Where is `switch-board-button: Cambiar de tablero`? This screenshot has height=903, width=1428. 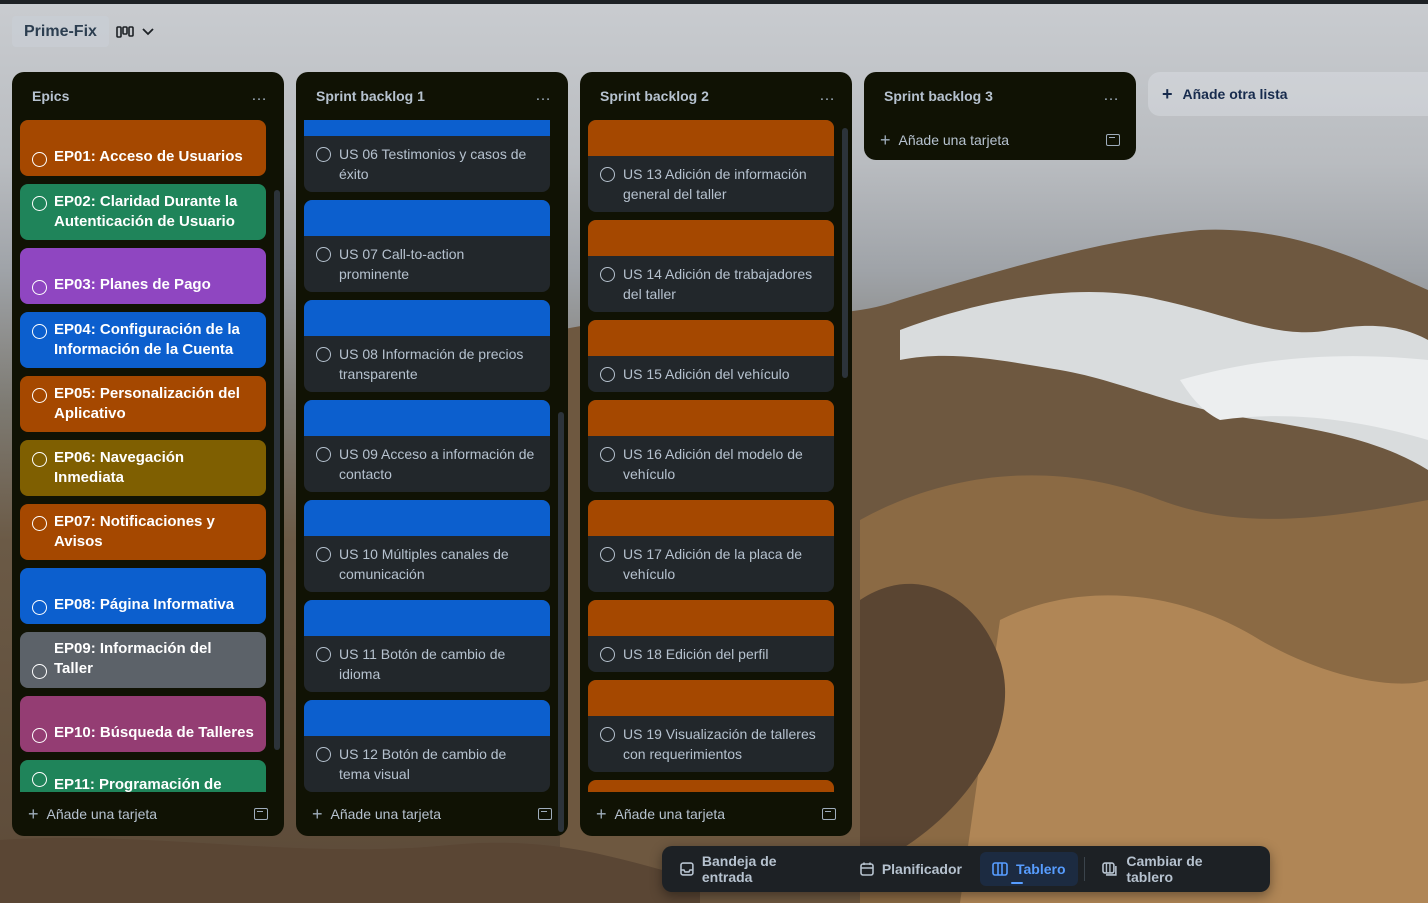 switch-board-button: Cambiar de tablero is located at coordinates (1177, 869).